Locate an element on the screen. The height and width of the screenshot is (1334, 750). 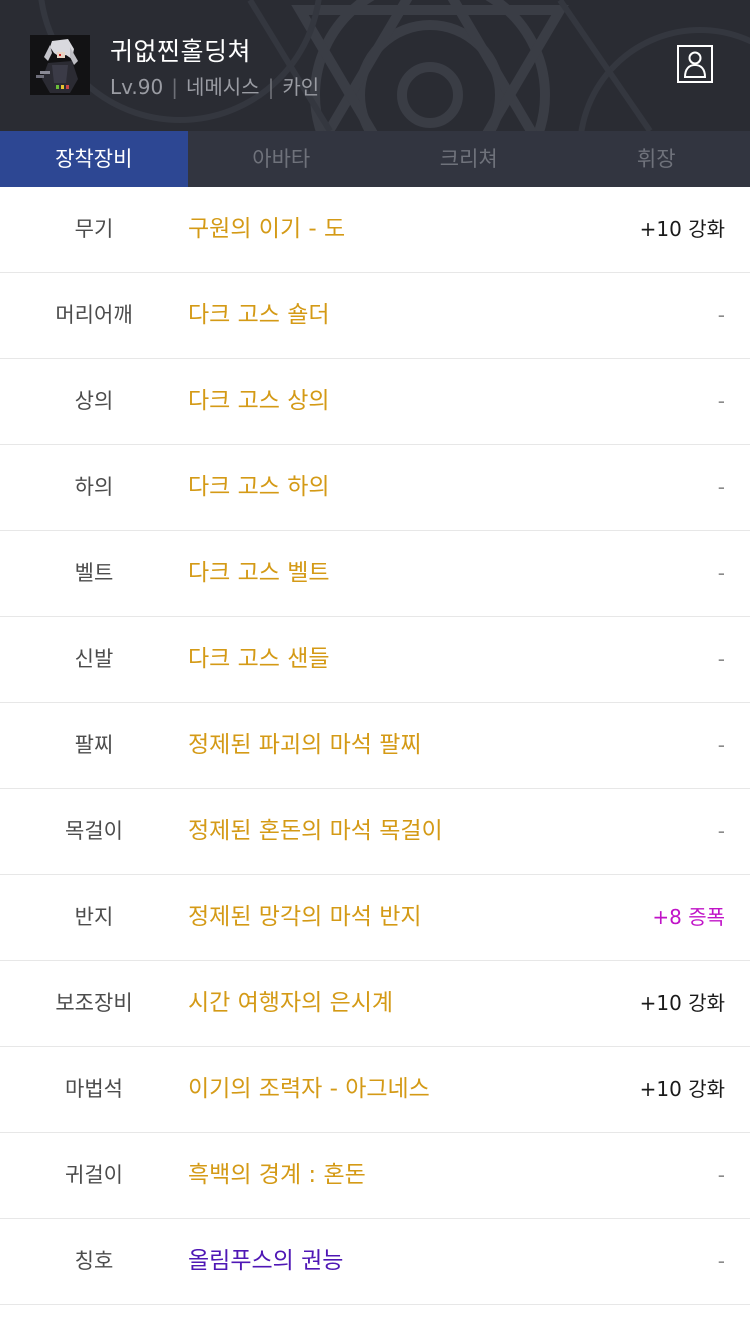
profile-button is located at coordinates (695, 64).